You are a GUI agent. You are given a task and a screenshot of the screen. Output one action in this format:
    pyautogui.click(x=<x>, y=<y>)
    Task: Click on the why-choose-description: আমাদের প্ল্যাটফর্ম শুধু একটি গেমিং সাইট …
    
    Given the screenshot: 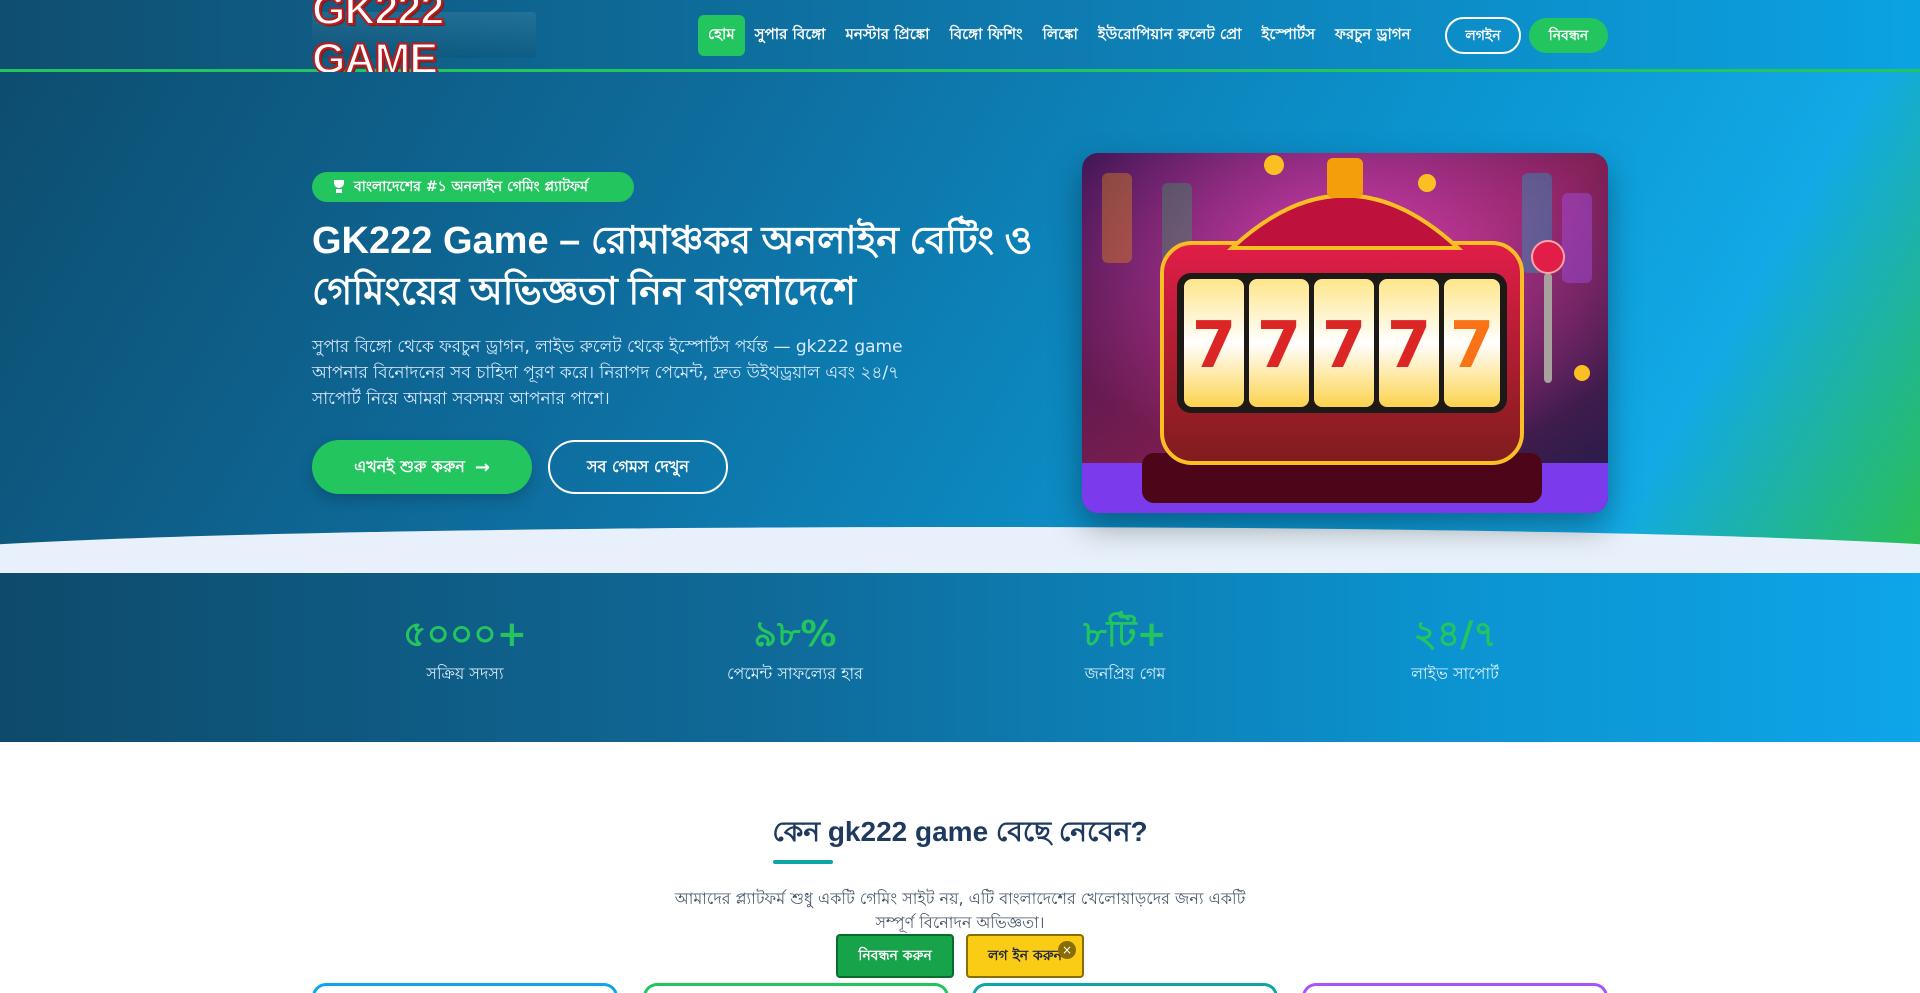 What is the action you would take?
    pyautogui.click(x=960, y=910)
    